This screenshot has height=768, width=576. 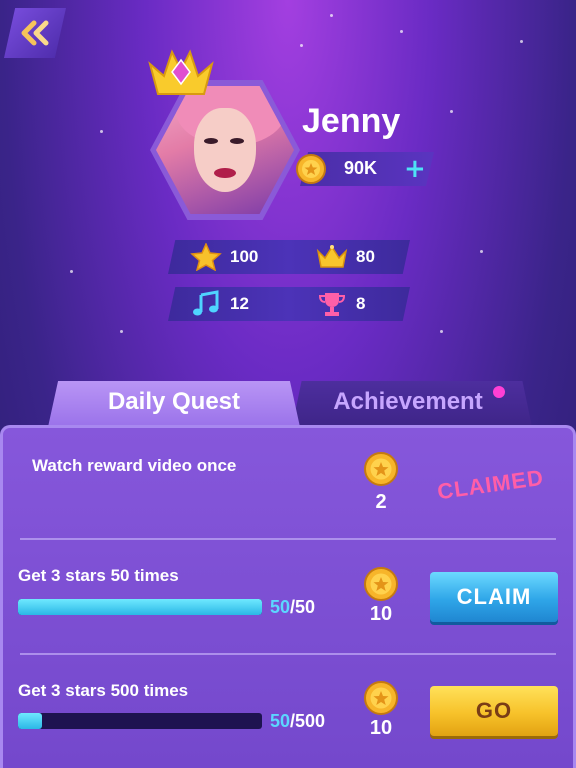 What do you see at coordinates (494, 711) in the screenshot?
I see `go-button: GO` at bounding box center [494, 711].